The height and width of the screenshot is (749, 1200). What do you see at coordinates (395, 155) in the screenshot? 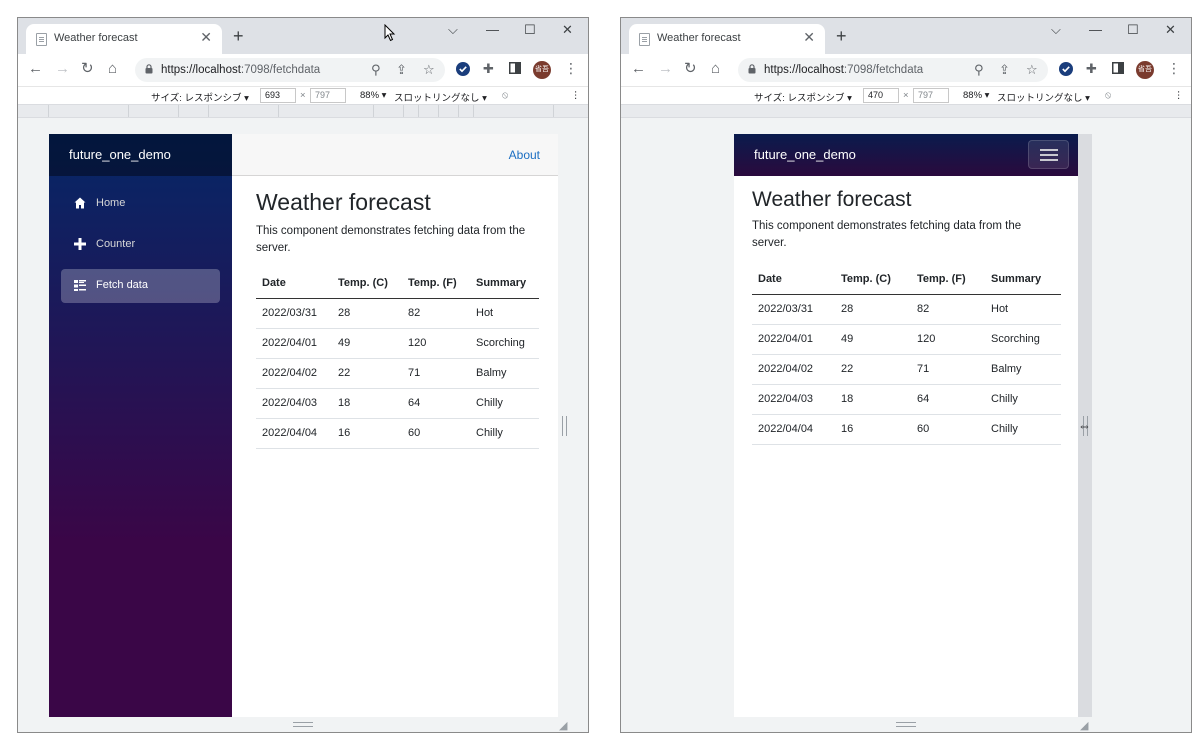
I see `top-row: About` at bounding box center [395, 155].